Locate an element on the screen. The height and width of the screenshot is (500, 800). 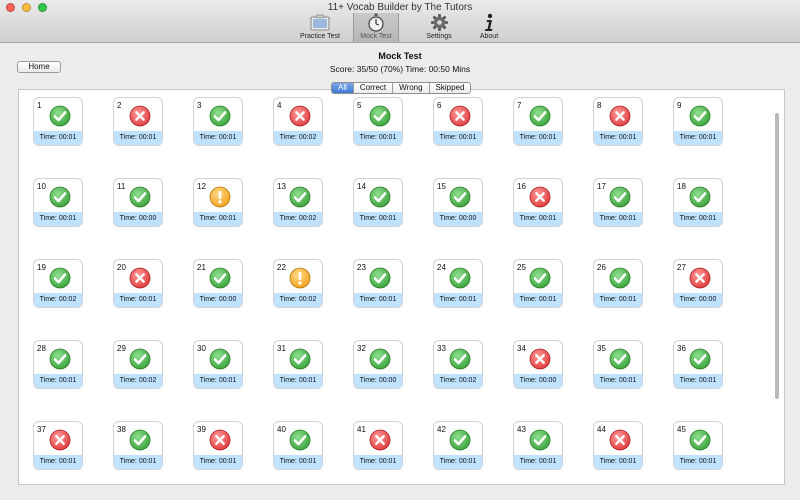
question-number: 36 is located at coordinates (681, 348).